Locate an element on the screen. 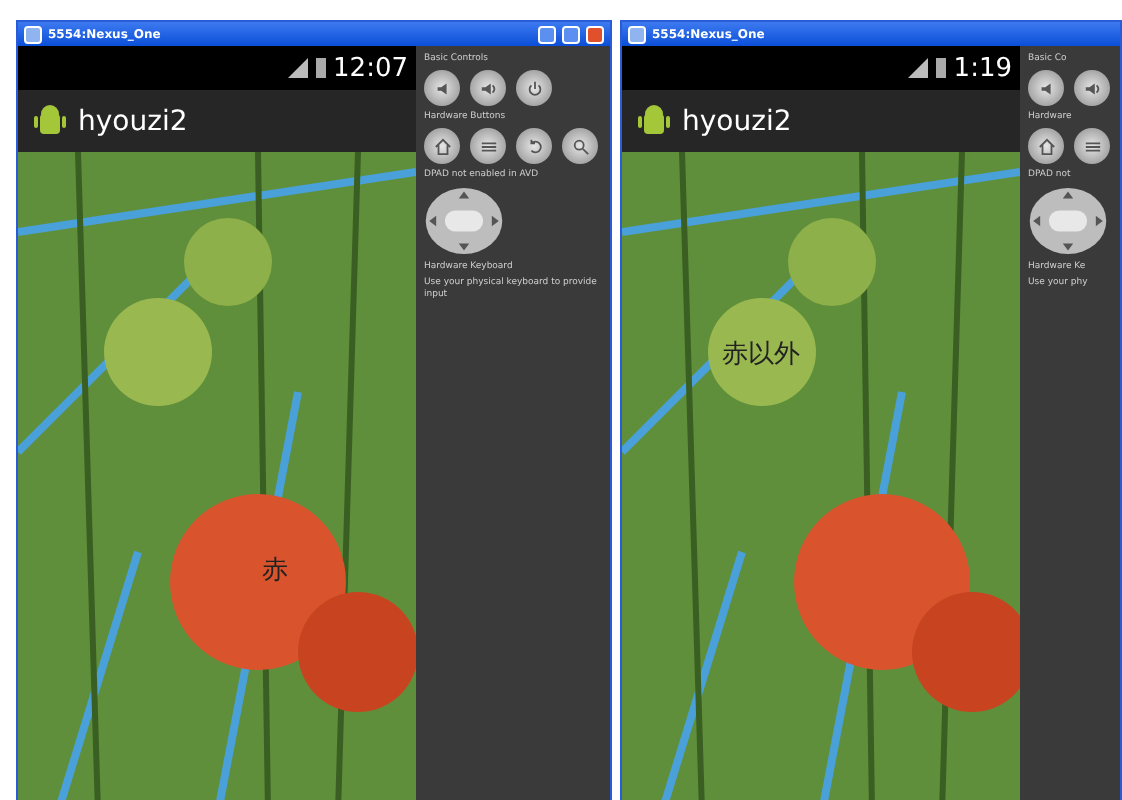 This screenshot has width=1122, height=800. power-icon is located at coordinates (534, 88).